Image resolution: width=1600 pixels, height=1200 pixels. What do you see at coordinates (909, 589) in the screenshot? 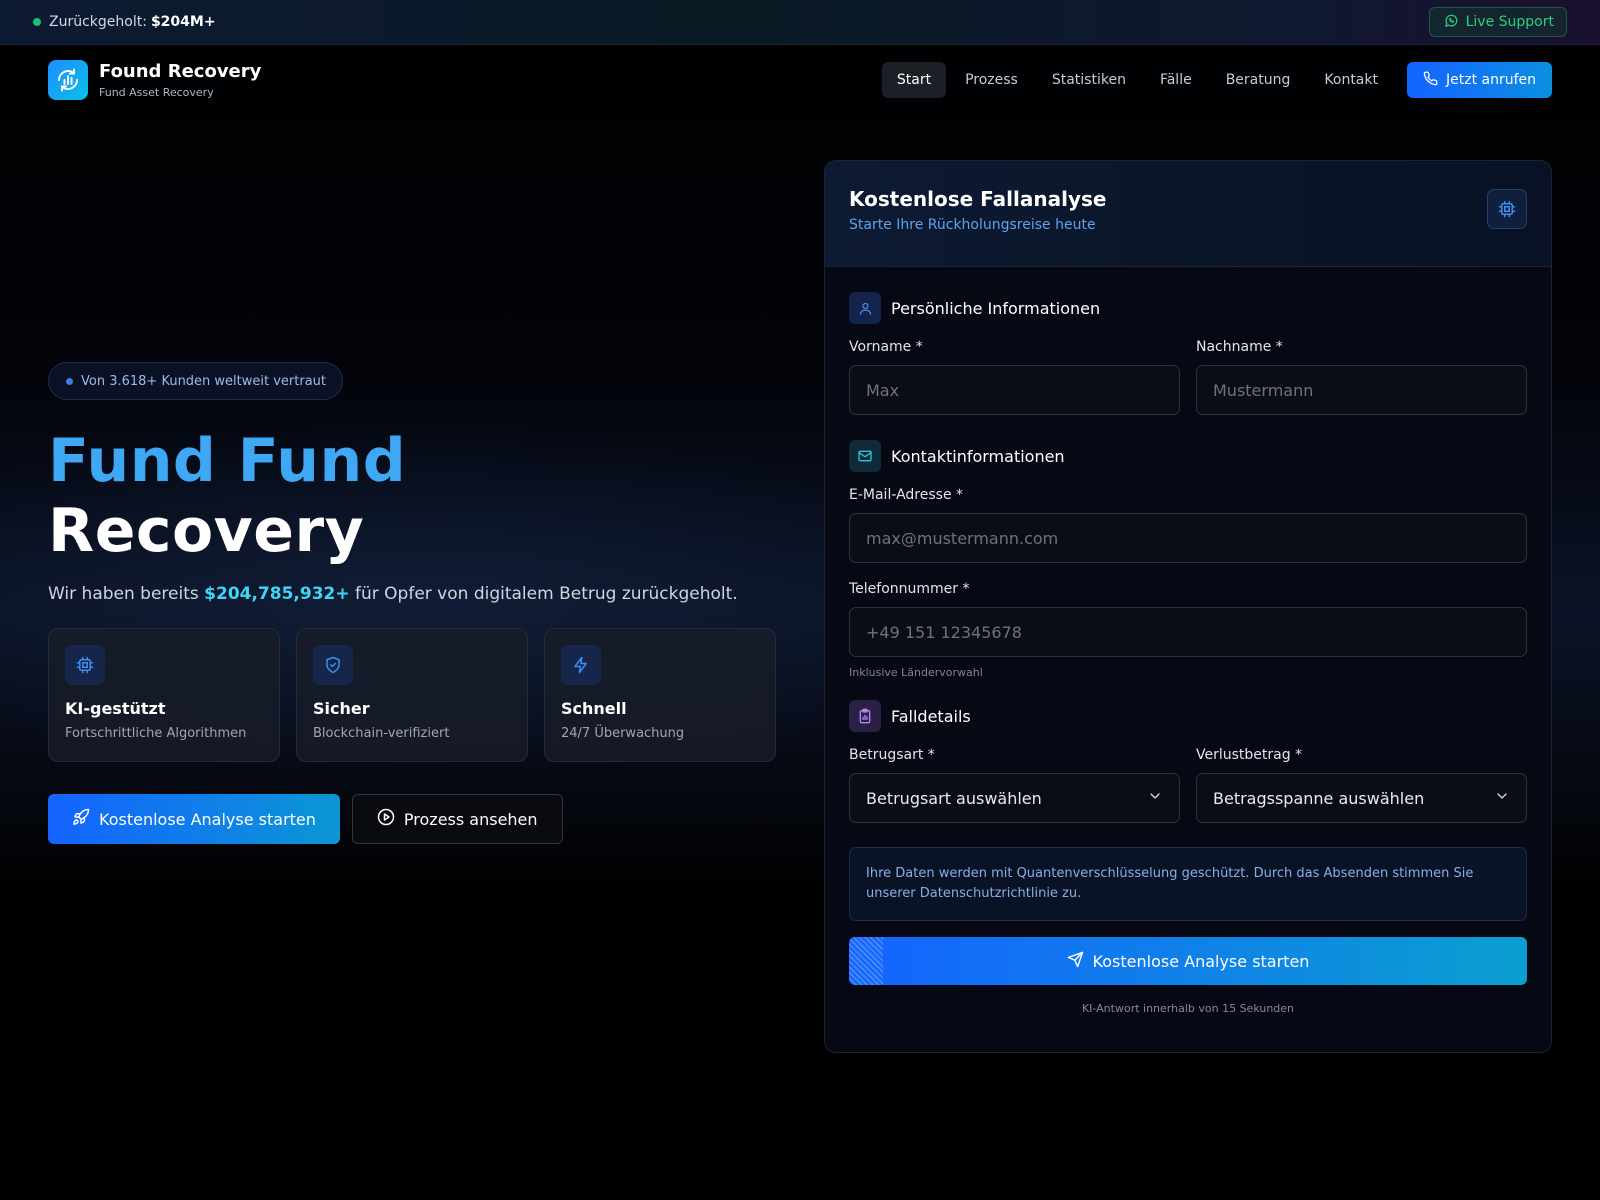
I see `phone-label: Telefonnummer *` at bounding box center [909, 589].